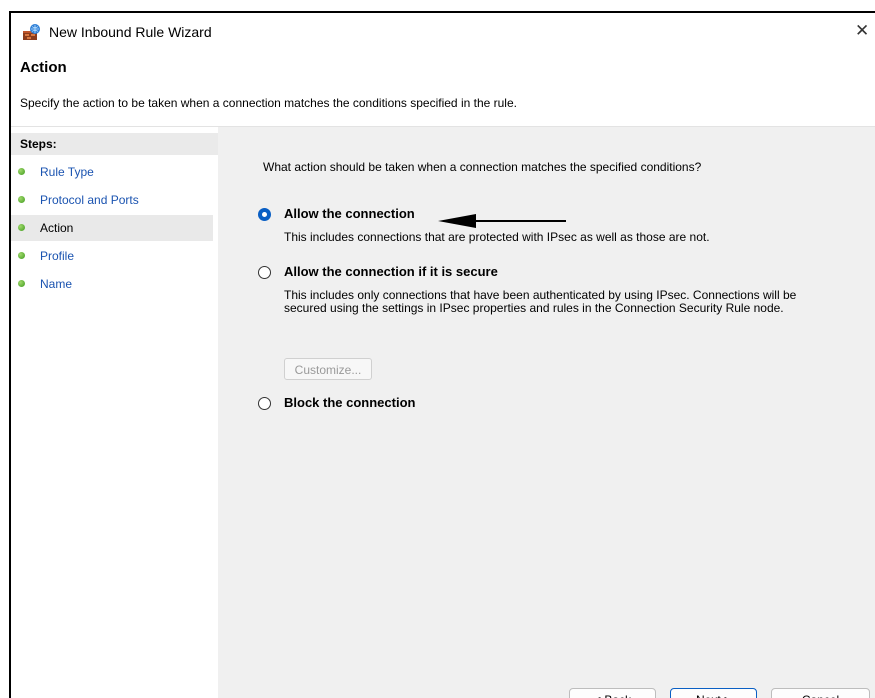 The height and width of the screenshot is (698, 875). Describe the element at coordinates (865, 31) in the screenshot. I see `close-icon: ✕` at that location.